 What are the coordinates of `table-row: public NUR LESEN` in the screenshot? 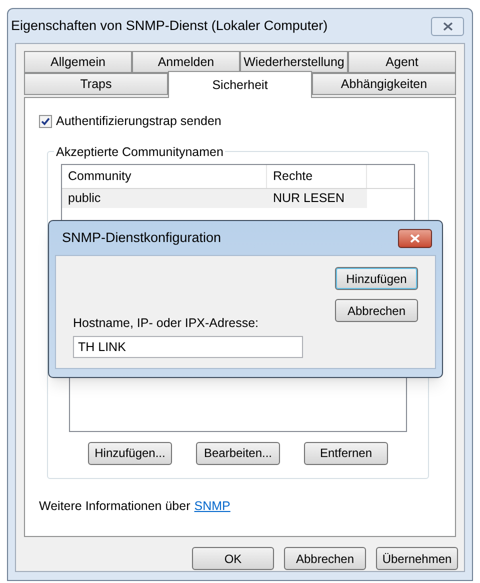 It's located at (214, 198).